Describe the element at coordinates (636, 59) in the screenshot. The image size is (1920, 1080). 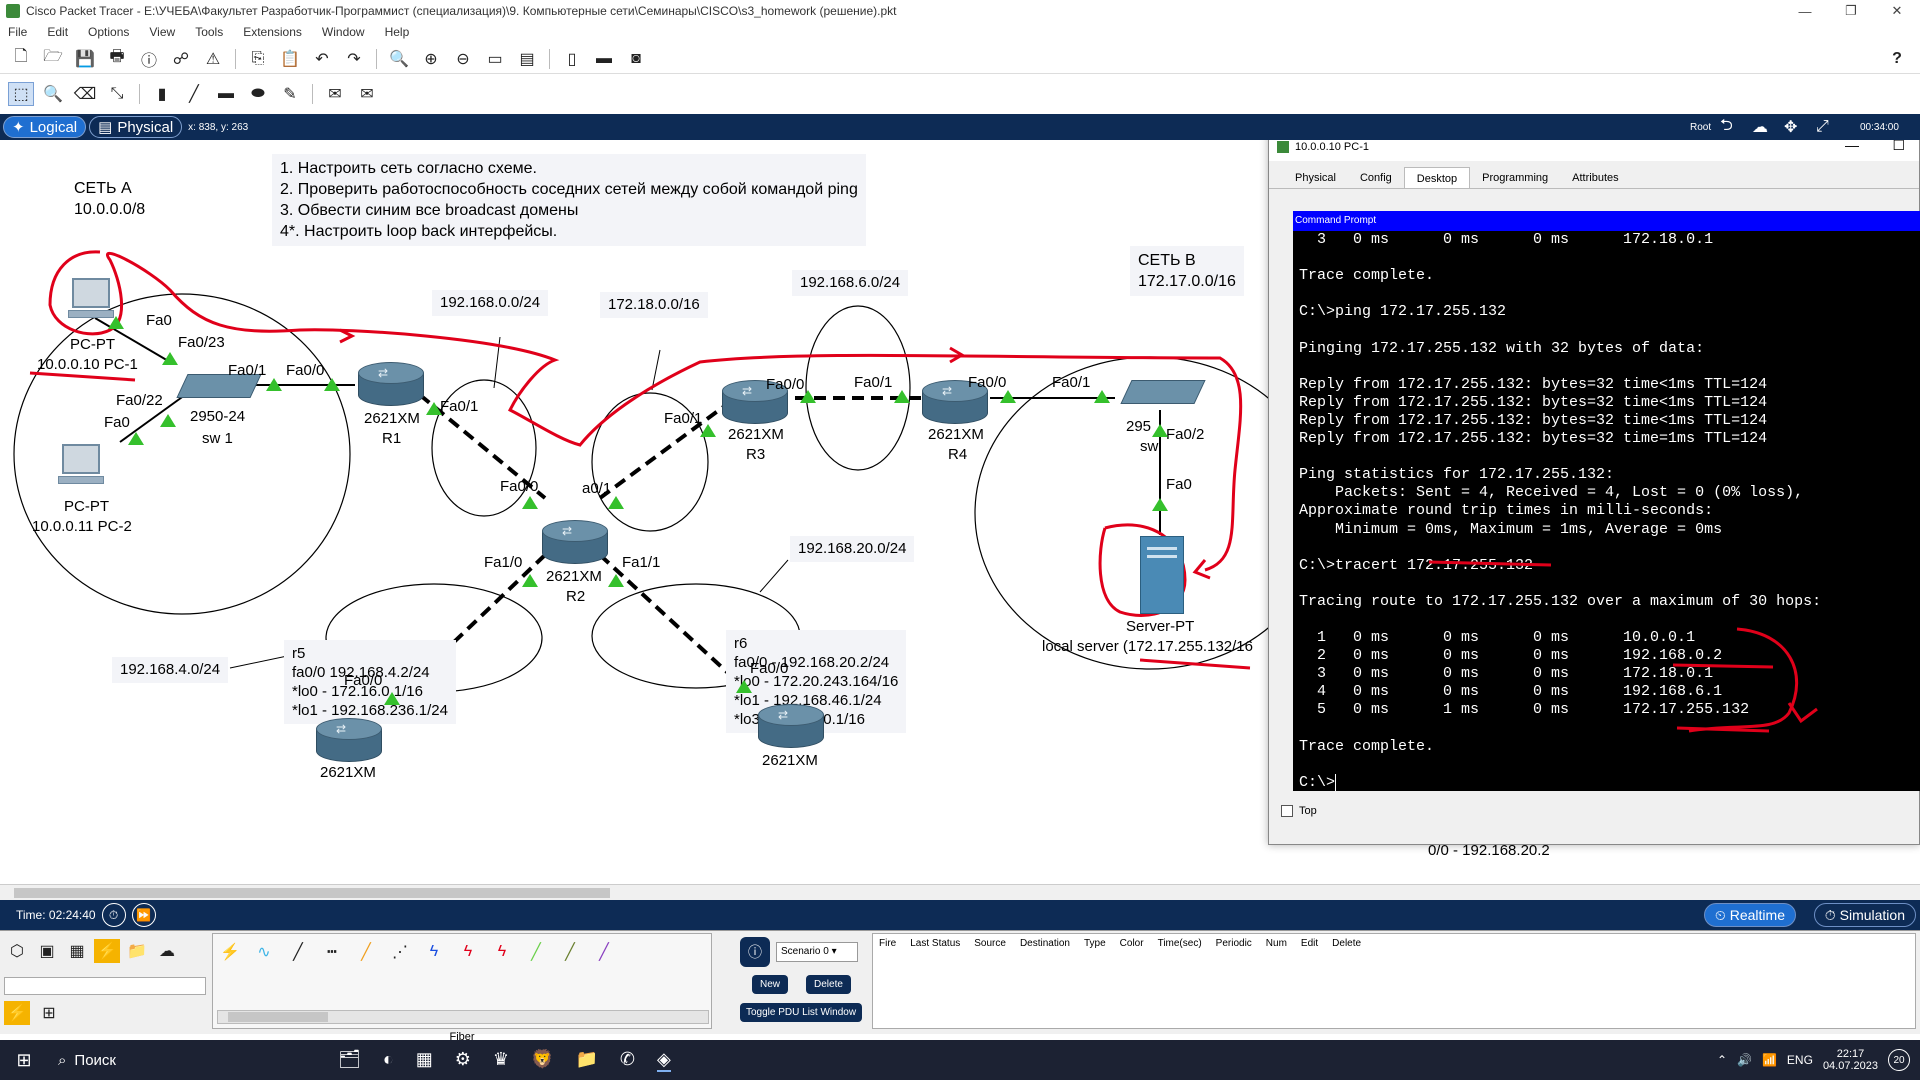
I see `camera-icon: ◙` at that location.